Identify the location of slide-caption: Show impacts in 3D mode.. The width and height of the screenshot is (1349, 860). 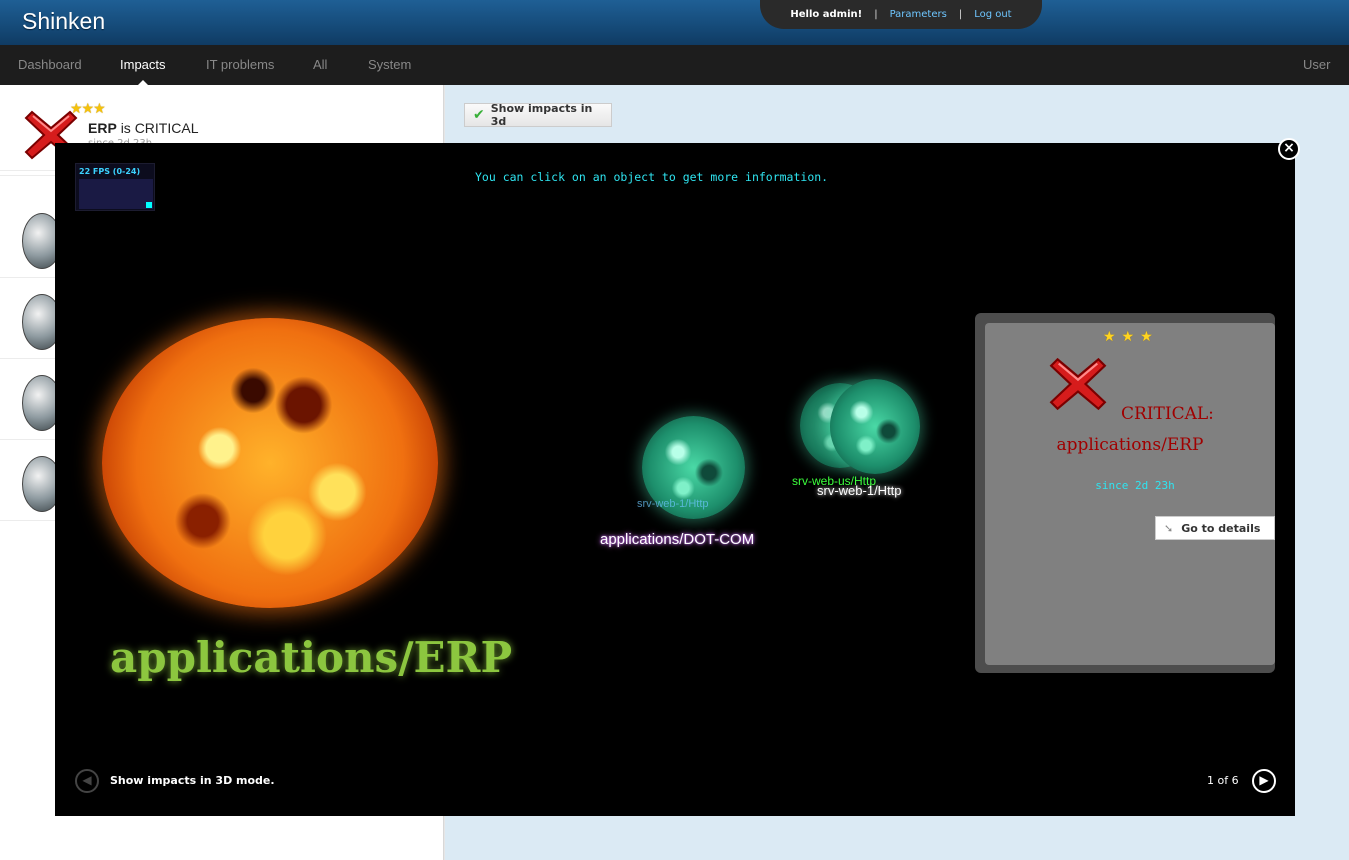
(192, 780).